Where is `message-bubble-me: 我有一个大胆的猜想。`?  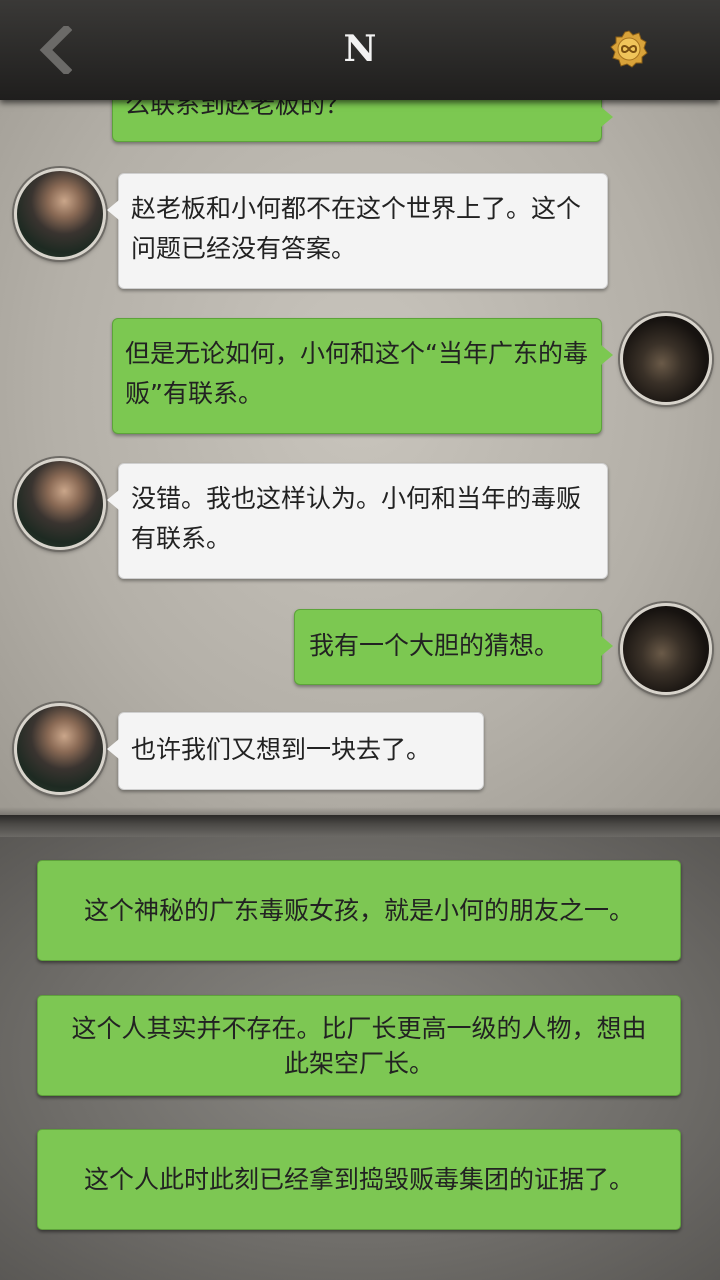
message-bubble-me: 我有一个大胆的猜想。 is located at coordinates (453, 647).